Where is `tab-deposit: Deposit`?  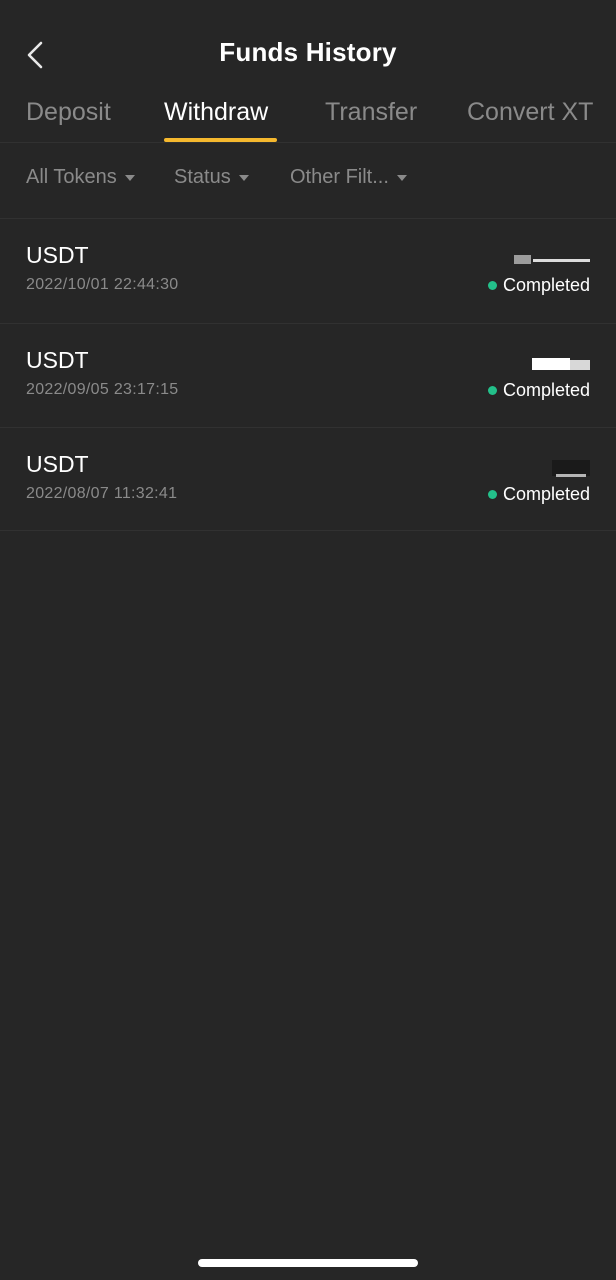
tab-deposit: Deposit is located at coordinates (68, 112).